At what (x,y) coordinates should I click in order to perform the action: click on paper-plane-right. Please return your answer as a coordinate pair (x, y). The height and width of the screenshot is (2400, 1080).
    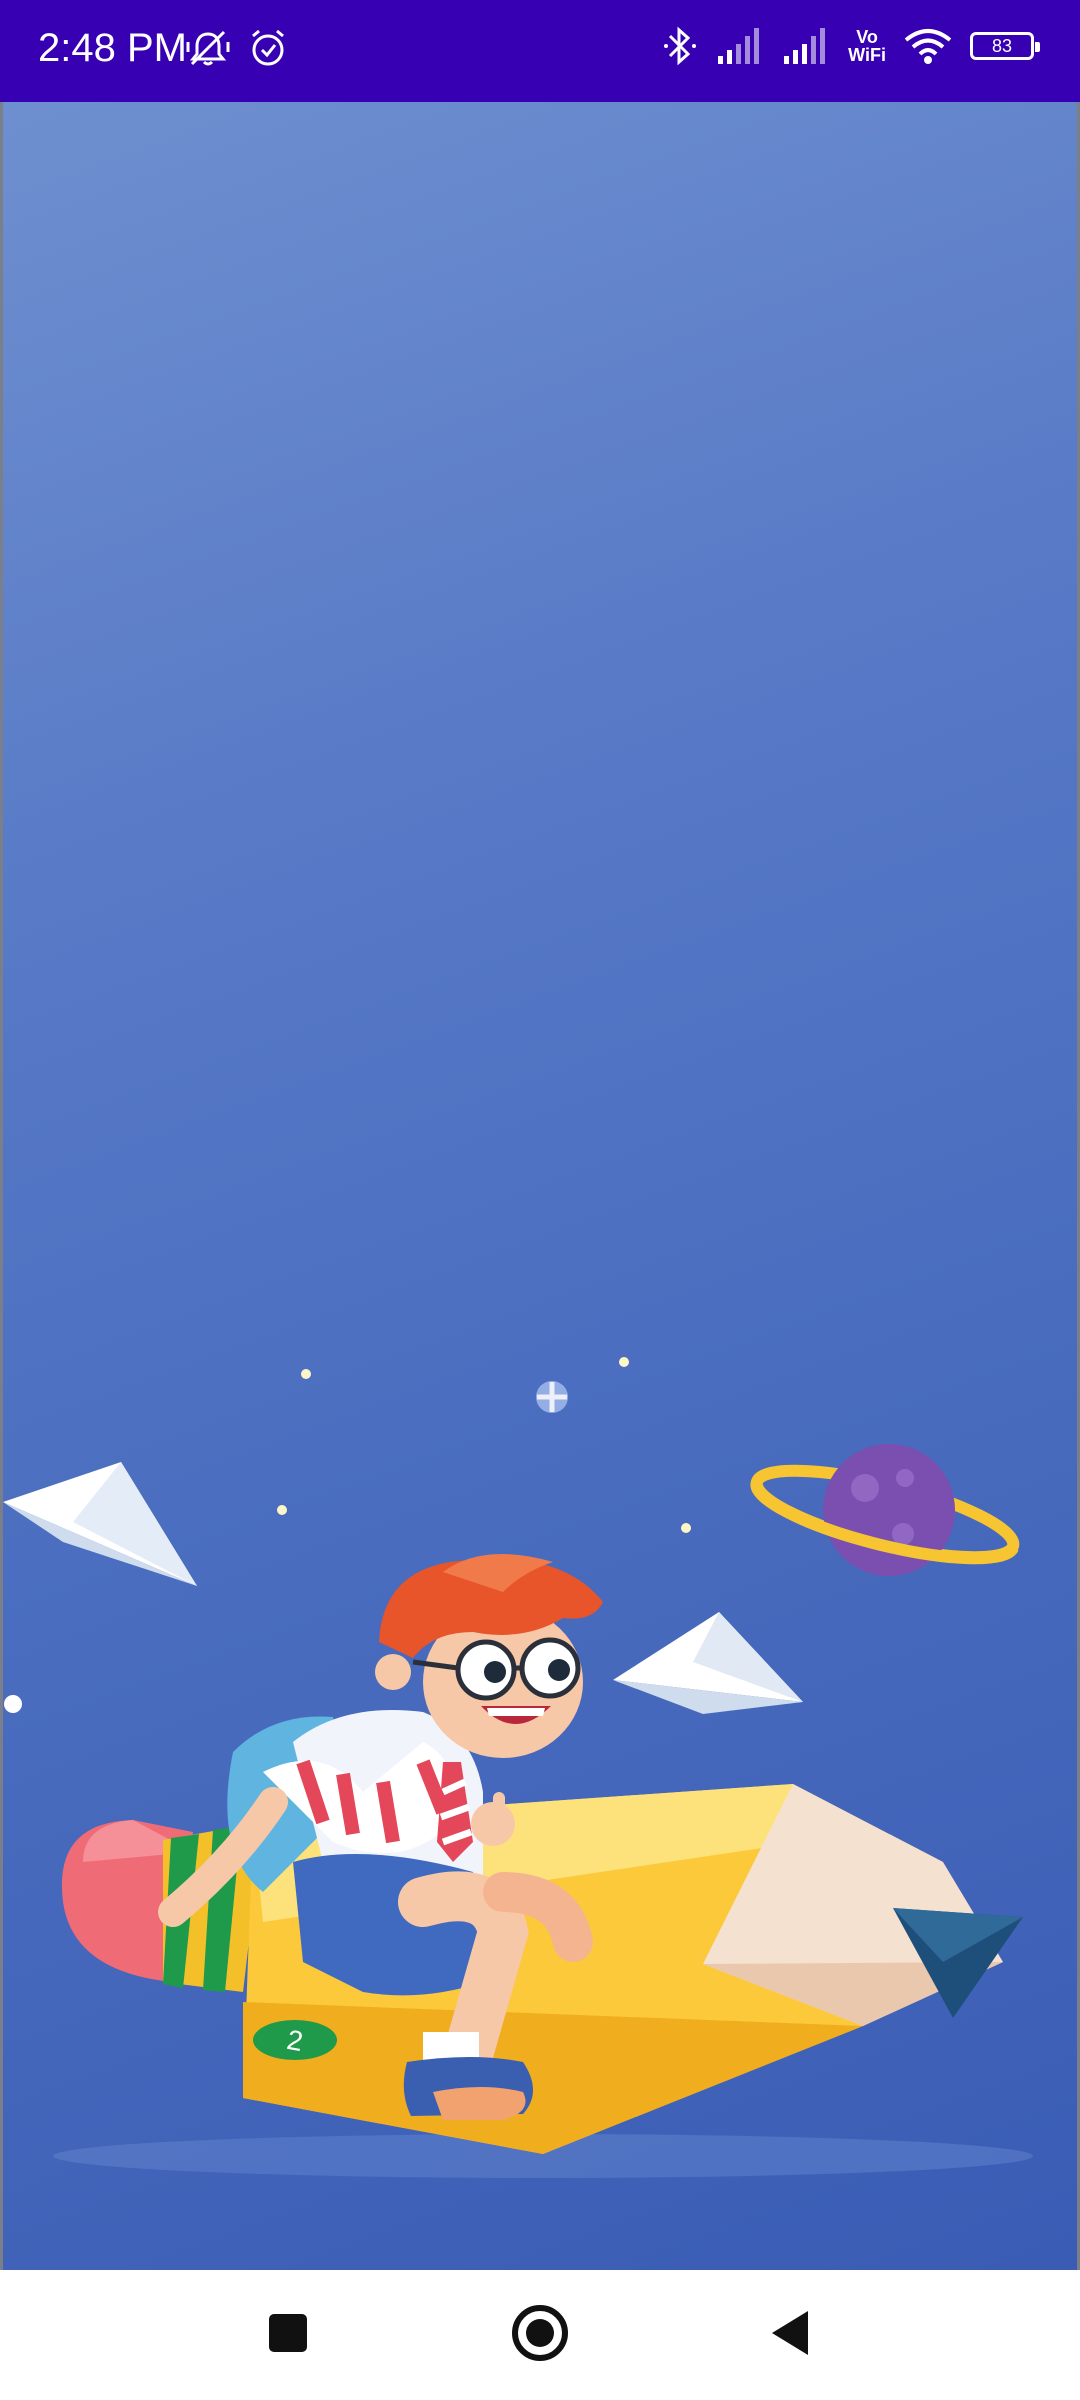
    Looking at the image, I should click on (708, 1663).